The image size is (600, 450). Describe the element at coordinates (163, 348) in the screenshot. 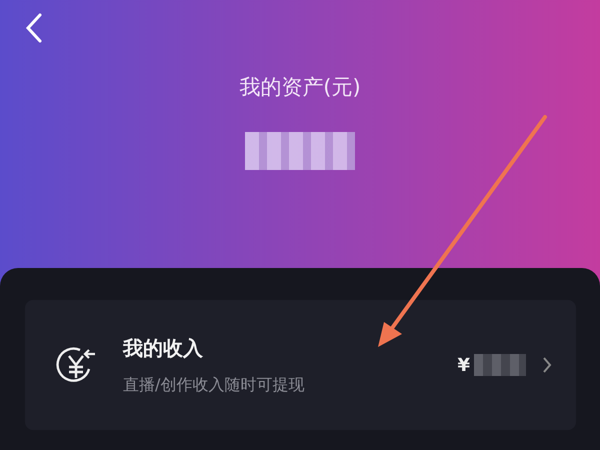

I see `income-title: 我的收入` at that location.